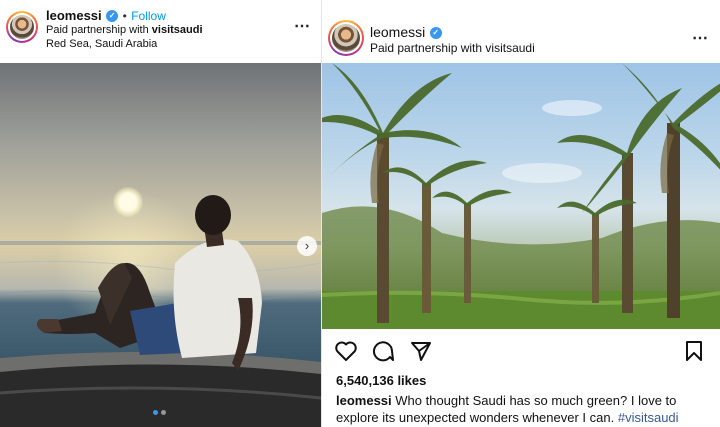  What do you see at coordinates (381, 380) in the screenshot?
I see `likes-count: 6,540,136 likes` at bounding box center [381, 380].